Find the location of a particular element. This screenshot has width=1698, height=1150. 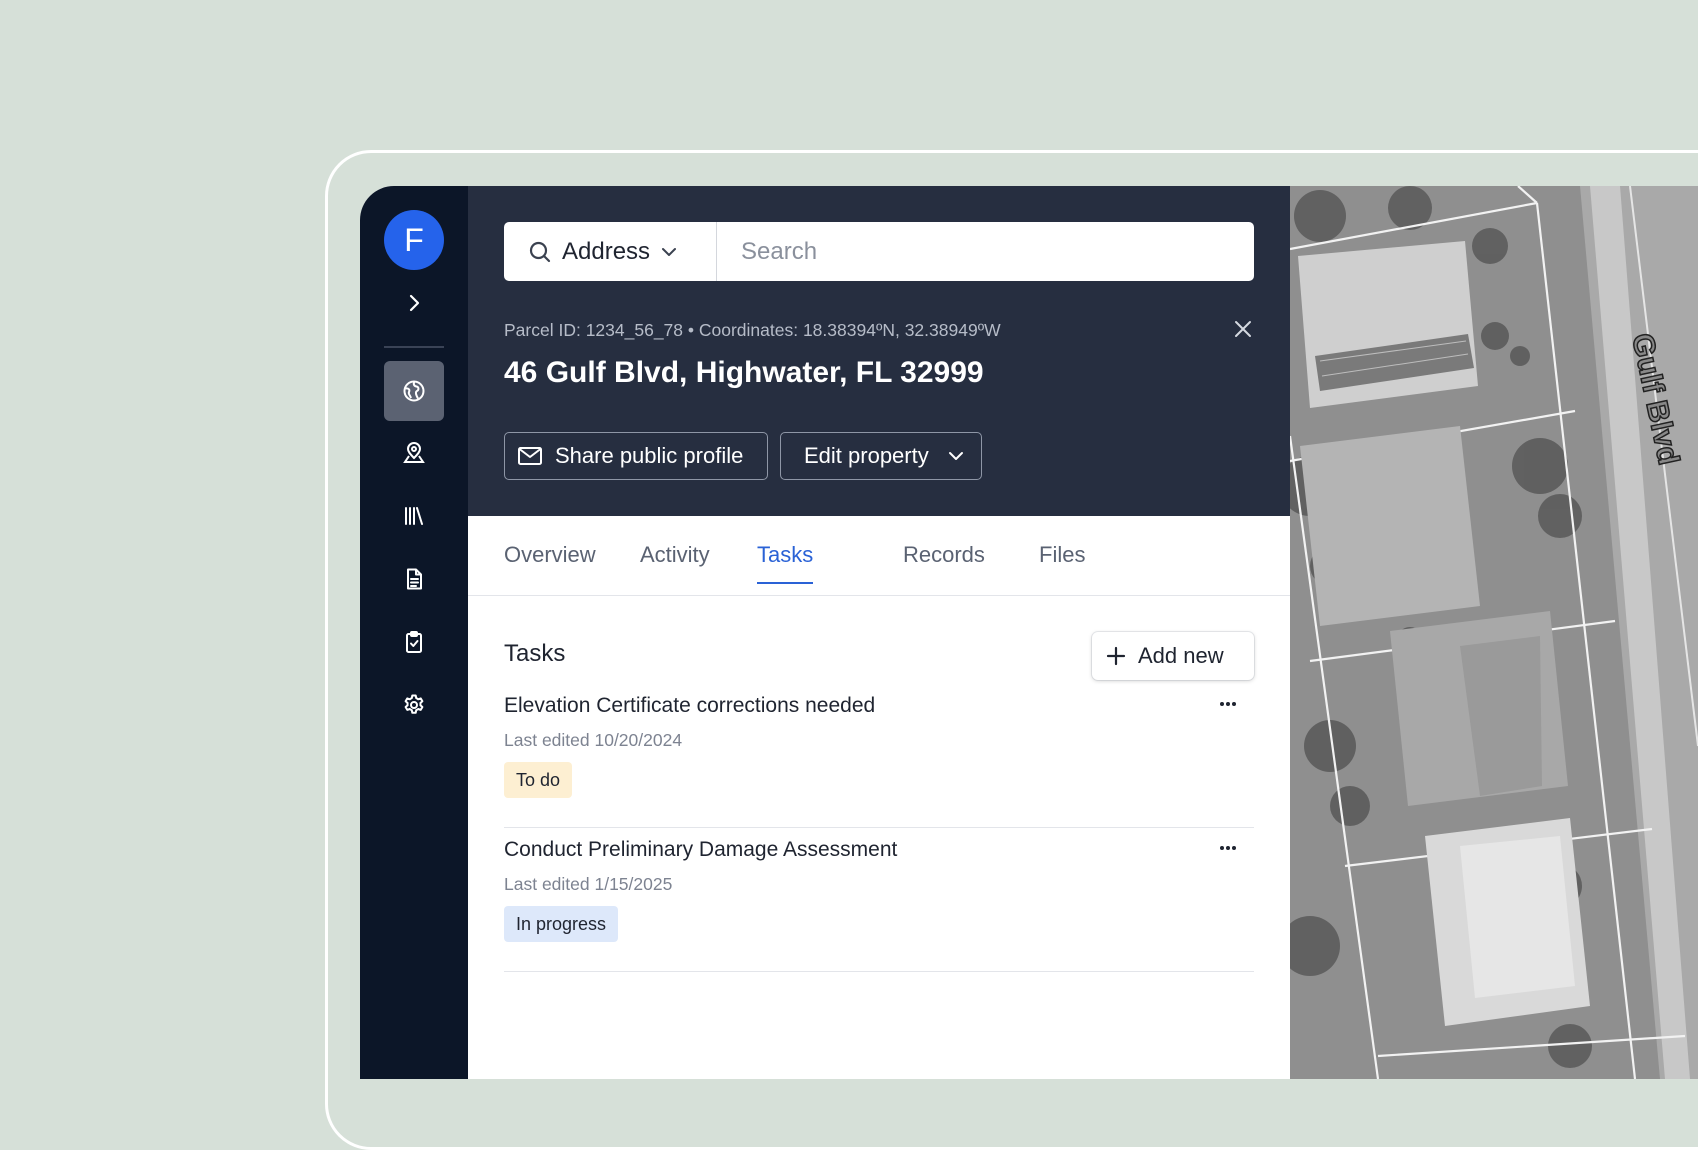

sidebar-item-settings is located at coordinates (414, 705).